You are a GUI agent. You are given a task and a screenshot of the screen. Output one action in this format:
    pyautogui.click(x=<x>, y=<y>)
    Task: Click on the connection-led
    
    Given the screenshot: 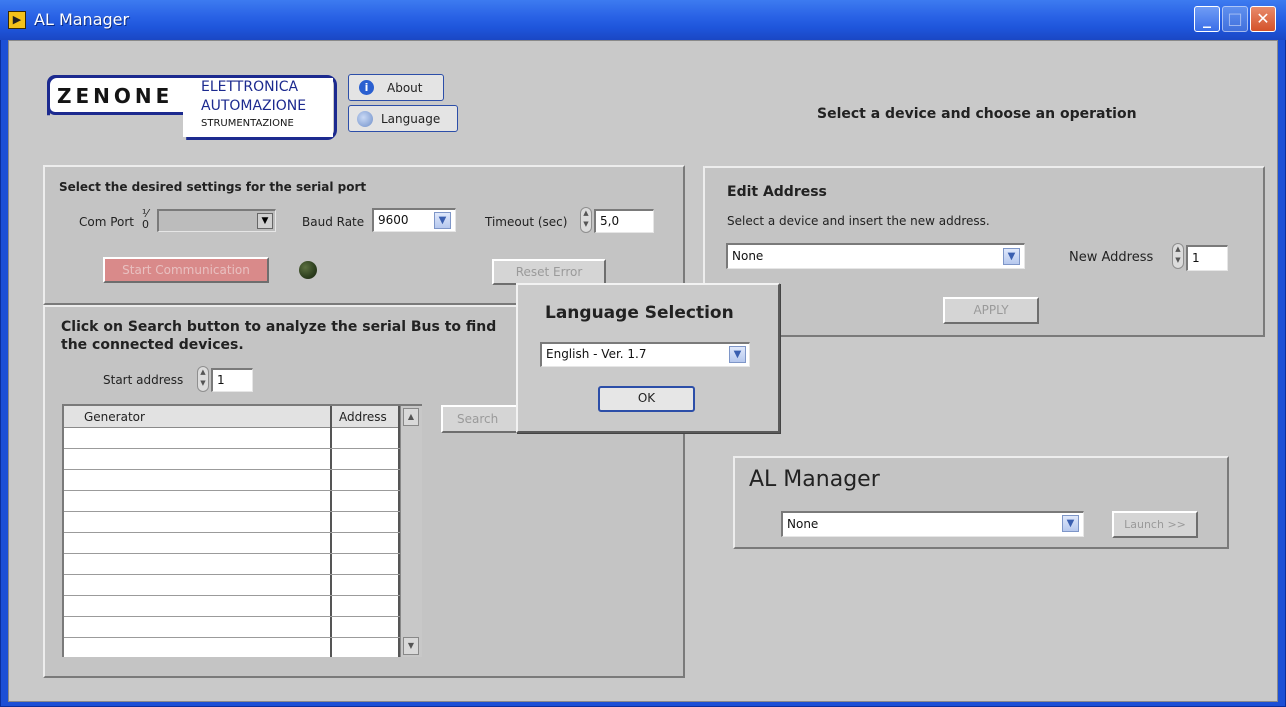 What is the action you would take?
    pyautogui.click(x=308, y=270)
    